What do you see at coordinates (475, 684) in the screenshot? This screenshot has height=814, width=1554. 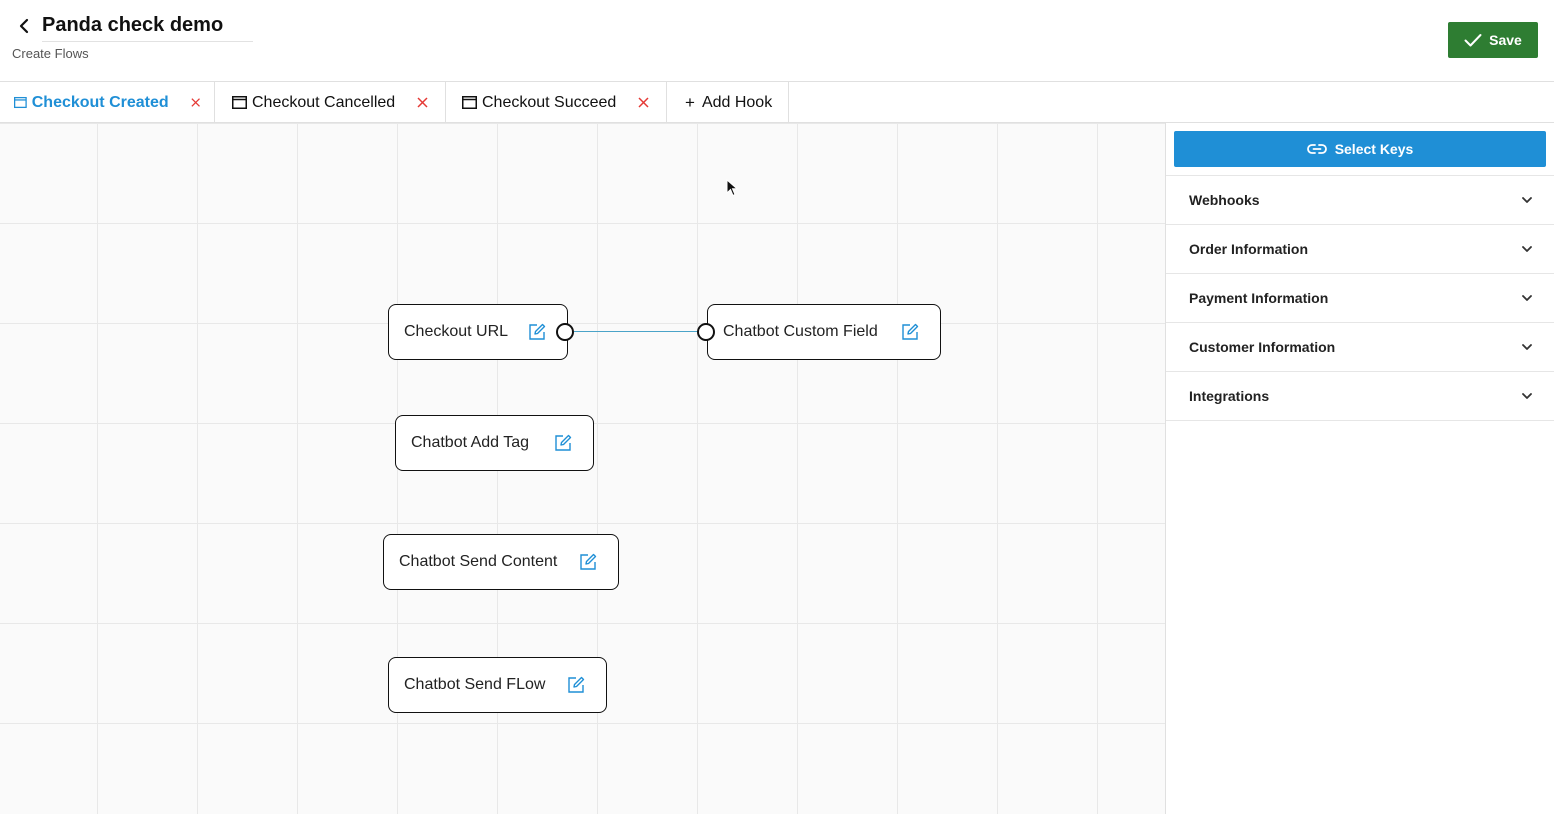 I see `node-label: Chatbot Send FLow` at bounding box center [475, 684].